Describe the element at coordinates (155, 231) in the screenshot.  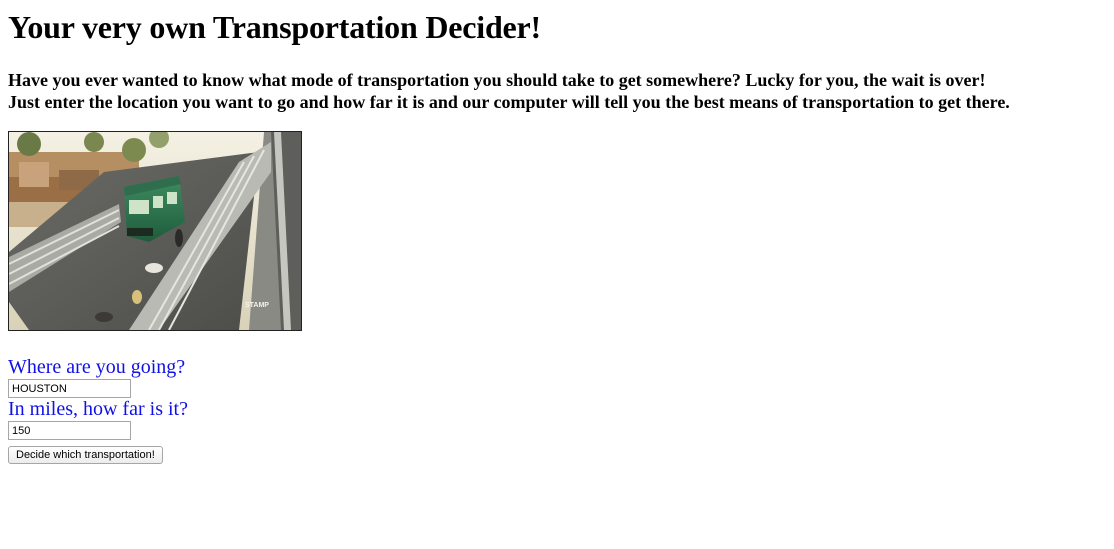
I see `transportation-photo: STAMP` at that location.